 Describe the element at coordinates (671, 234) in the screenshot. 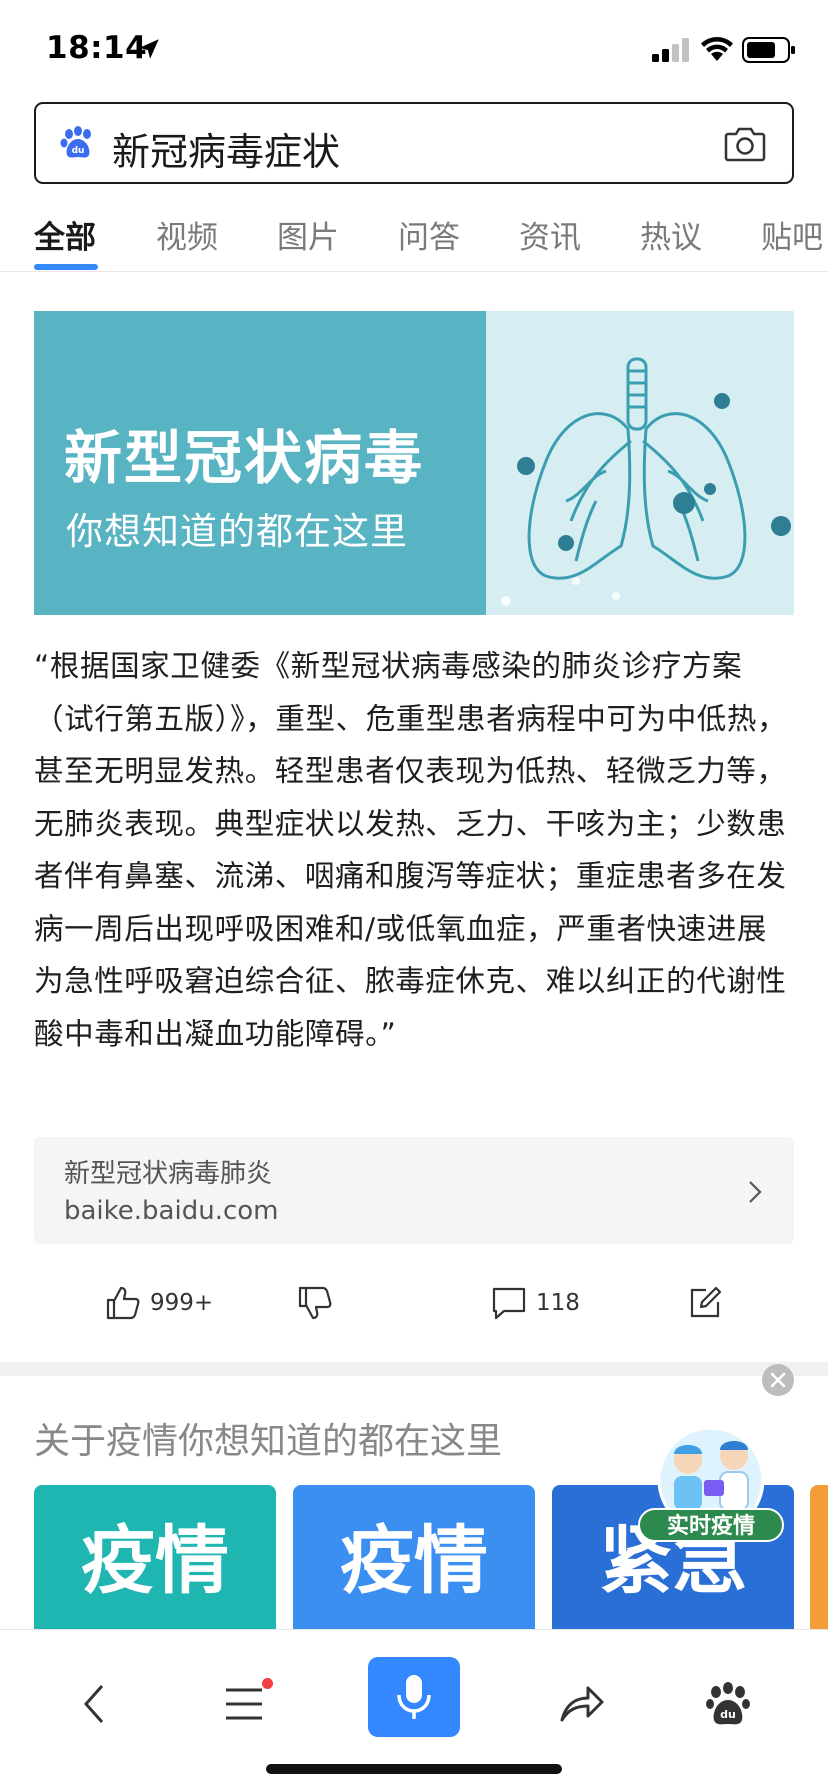

I see `tab-hot-discussion: 热议` at that location.